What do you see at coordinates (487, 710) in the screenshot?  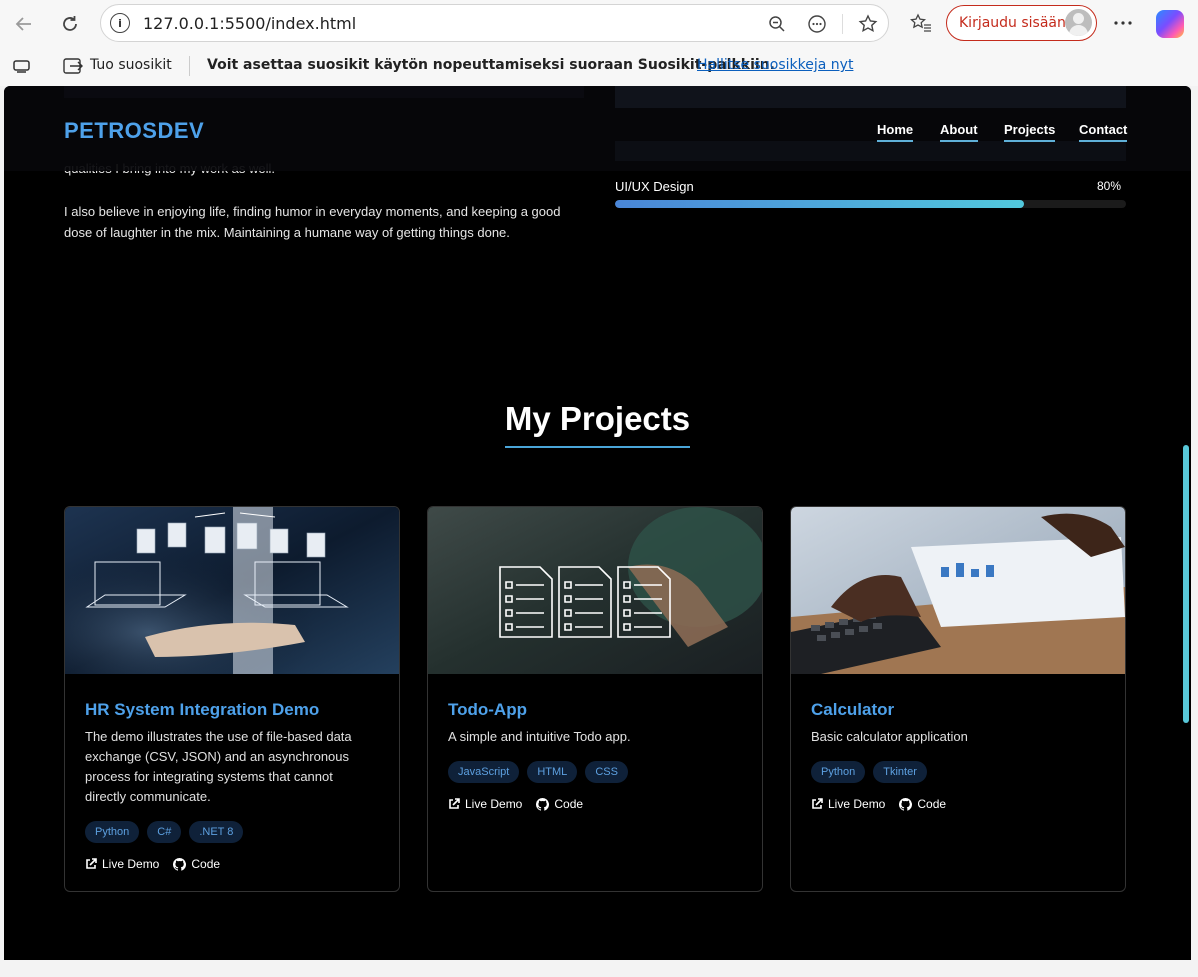 I see `project-title-todo: Todo-App` at bounding box center [487, 710].